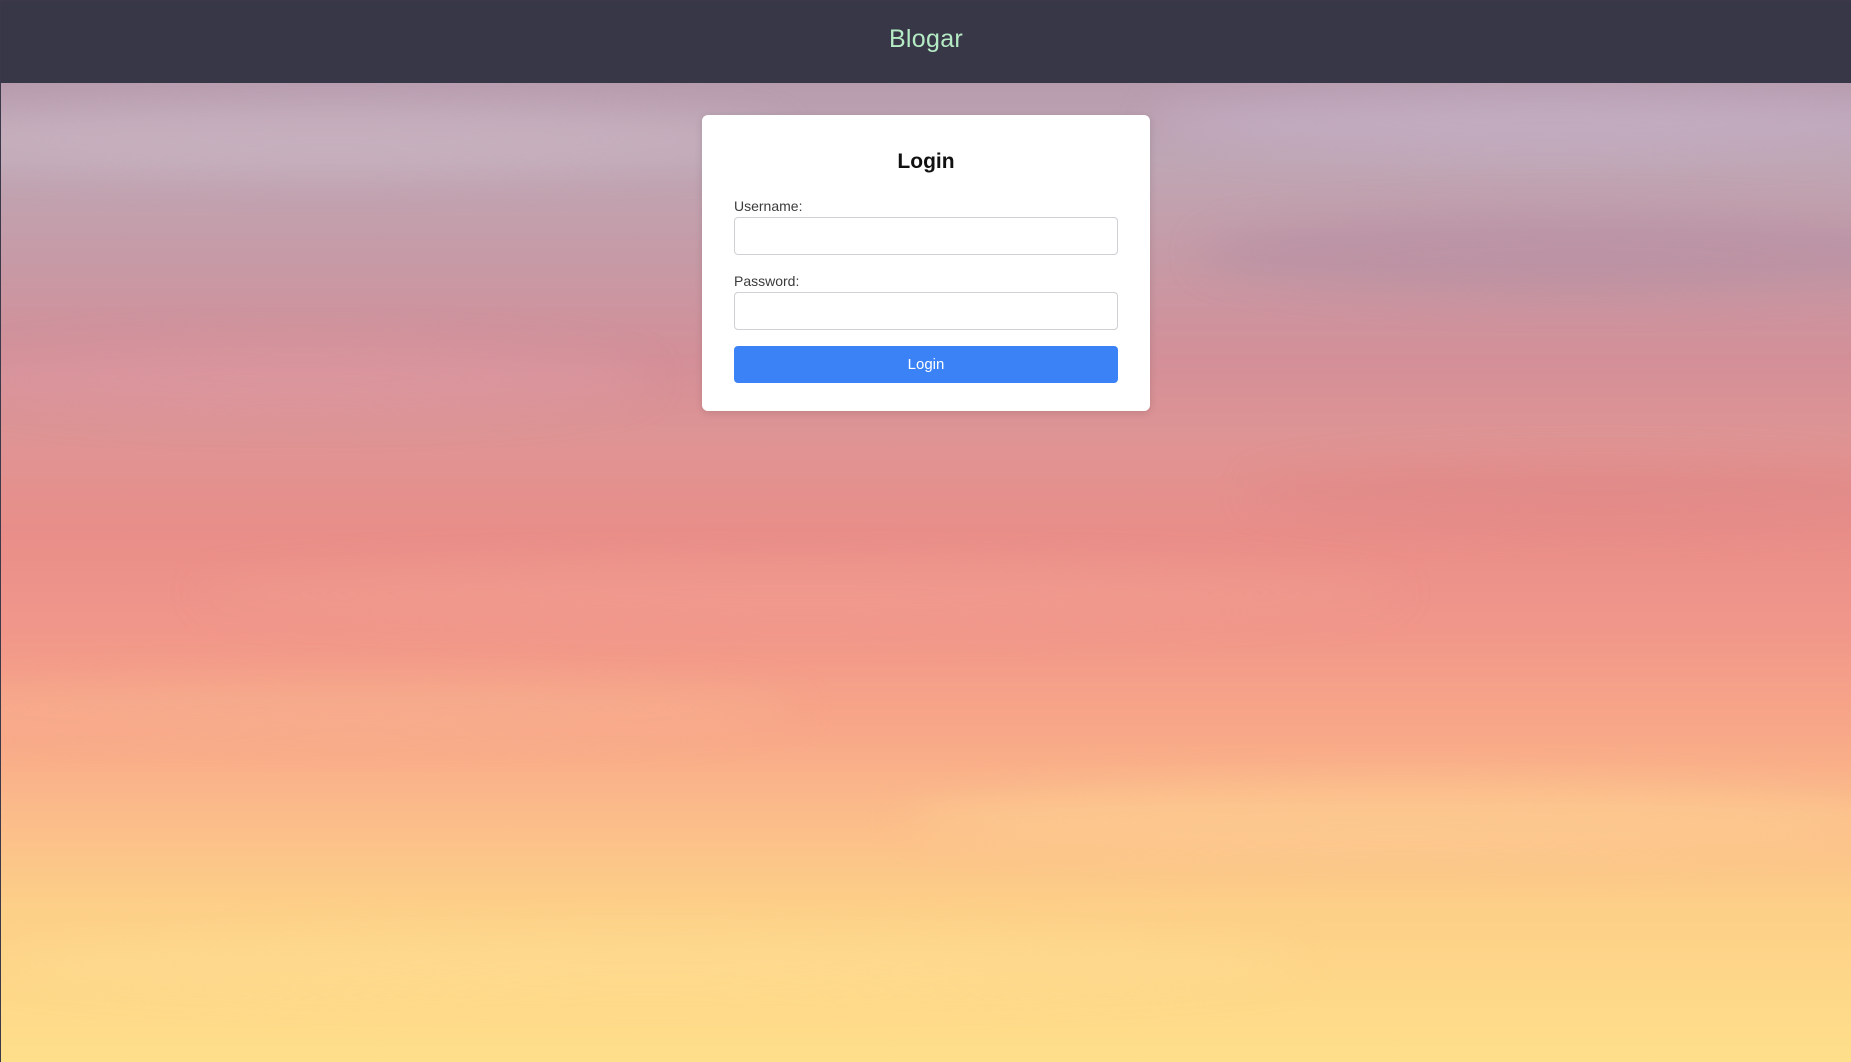 The image size is (1851, 1062). What do you see at coordinates (768, 206) in the screenshot?
I see `username-label: Username:` at bounding box center [768, 206].